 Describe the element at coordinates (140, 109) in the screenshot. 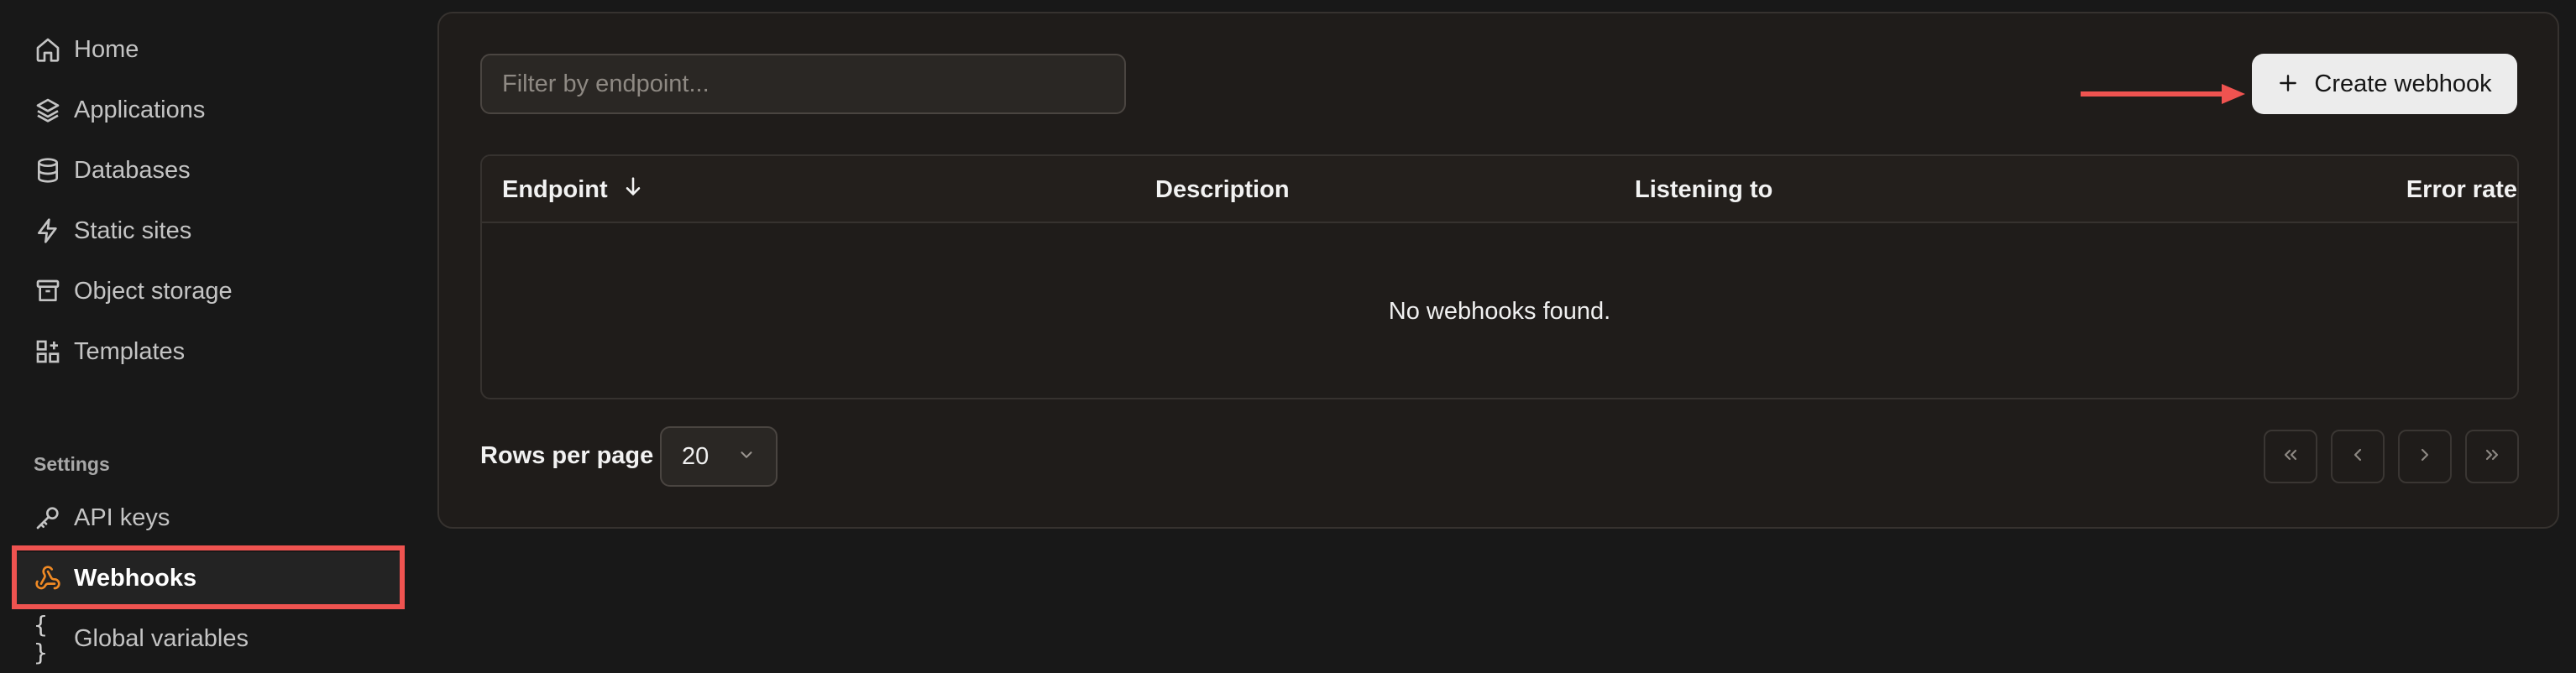

I see `sidebar-item-label: Applications` at that location.